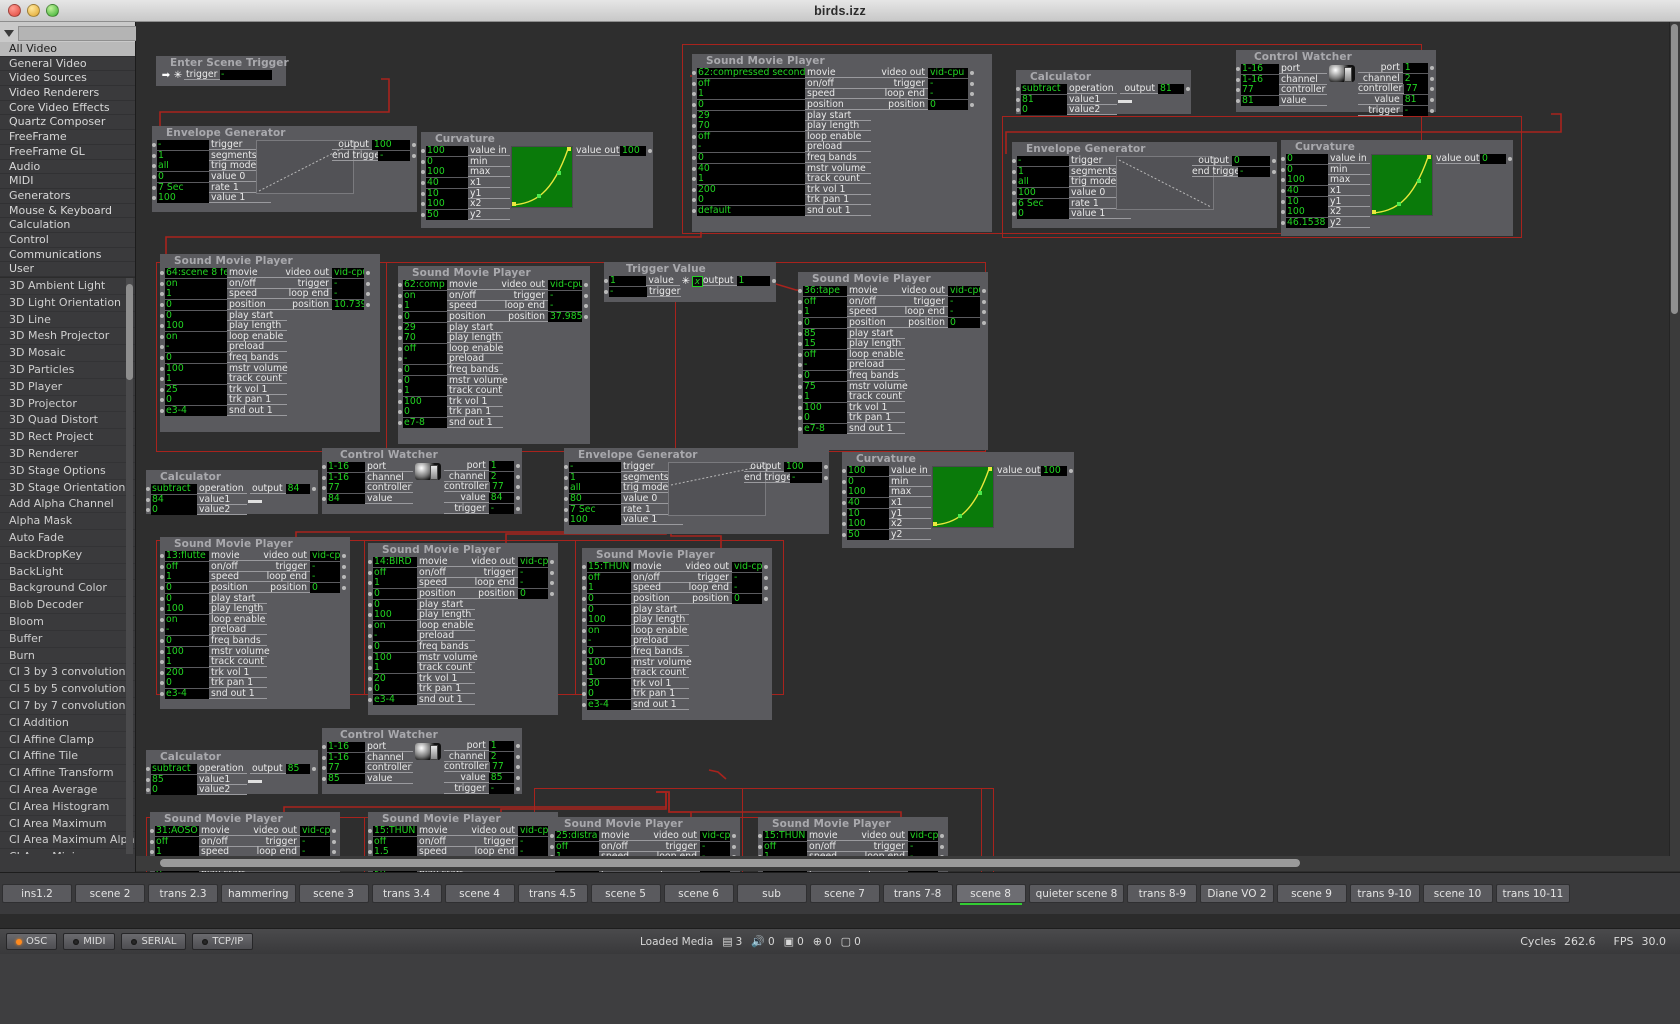  I want to click on port-value: 77, so click(1260, 90).